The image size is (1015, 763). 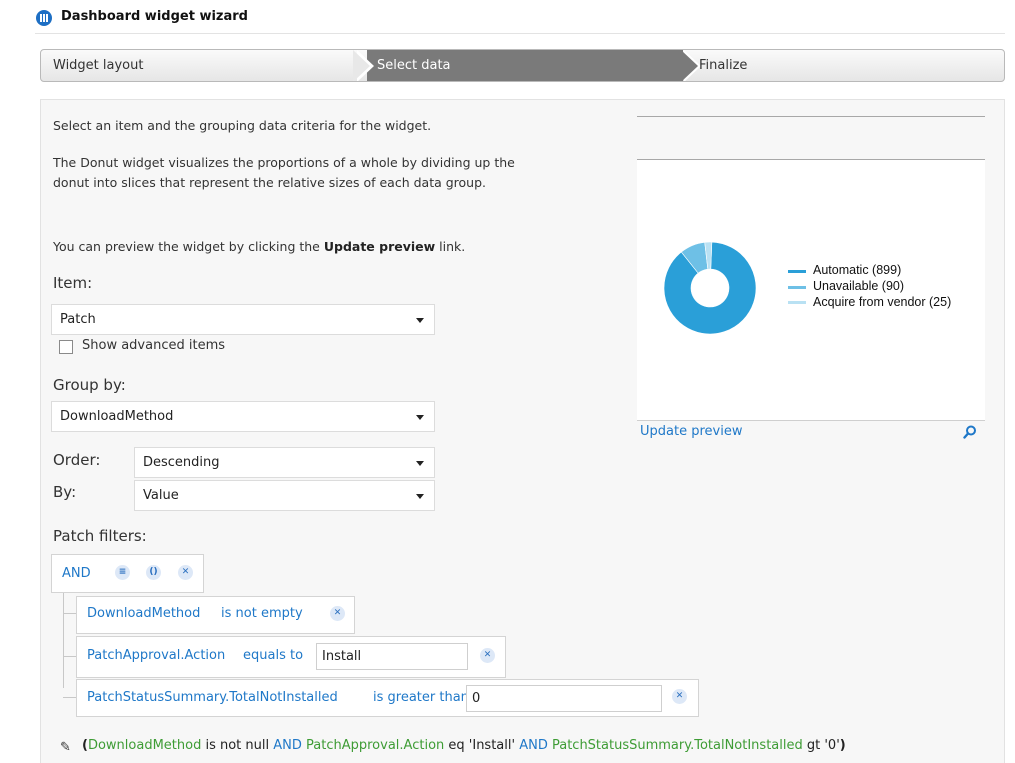 What do you see at coordinates (122, 572) in the screenshot?
I see `add-condition-icon: ≡` at bounding box center [122, 572].